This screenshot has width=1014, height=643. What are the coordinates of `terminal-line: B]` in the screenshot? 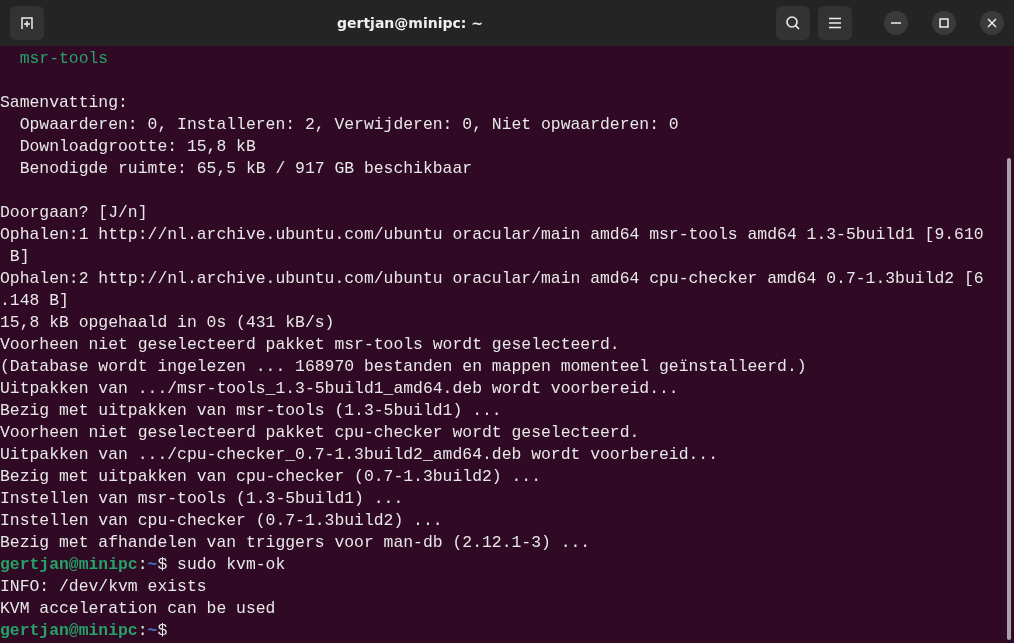 It's located at (19, 257).